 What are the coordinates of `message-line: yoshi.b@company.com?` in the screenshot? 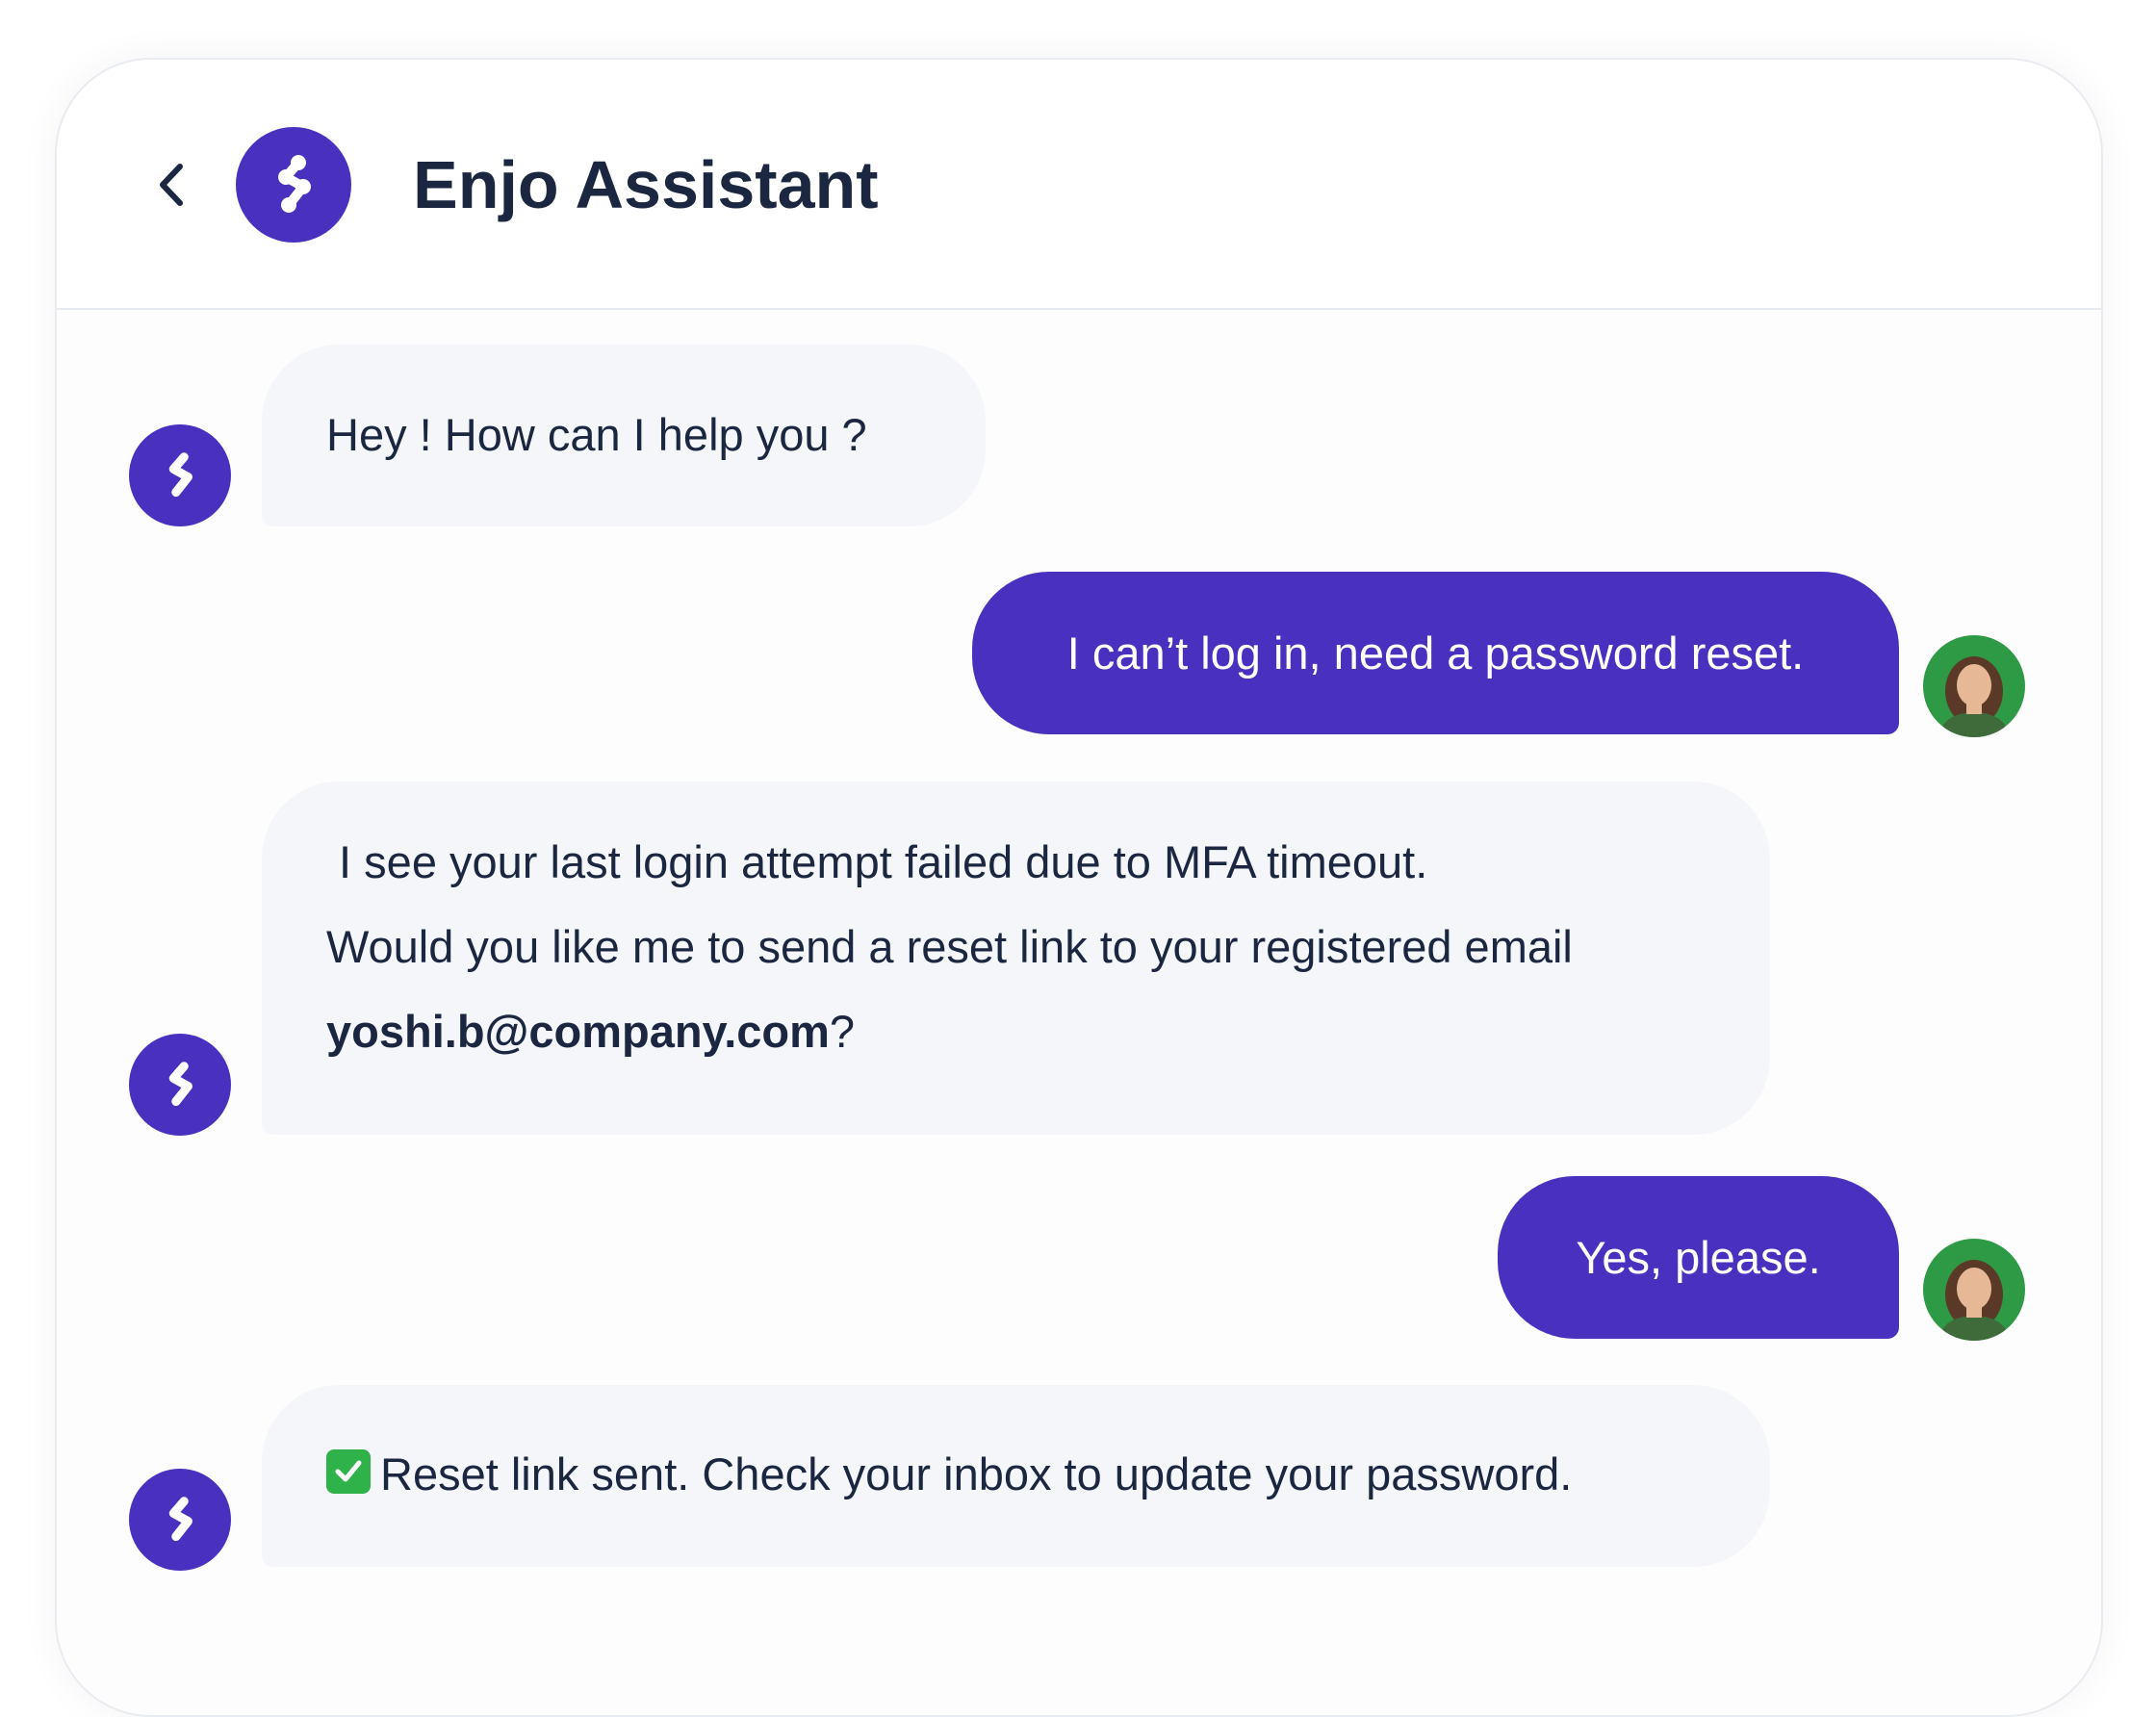 It's located at (1048, 1031).